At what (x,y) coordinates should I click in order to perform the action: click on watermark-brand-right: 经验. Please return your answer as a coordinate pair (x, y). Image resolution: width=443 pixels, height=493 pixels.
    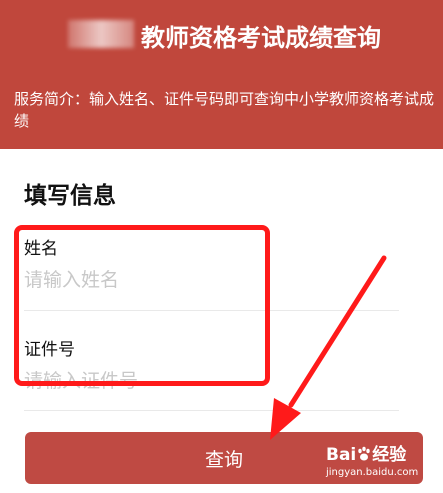
    Looking at the image, I should click on (389, 455).